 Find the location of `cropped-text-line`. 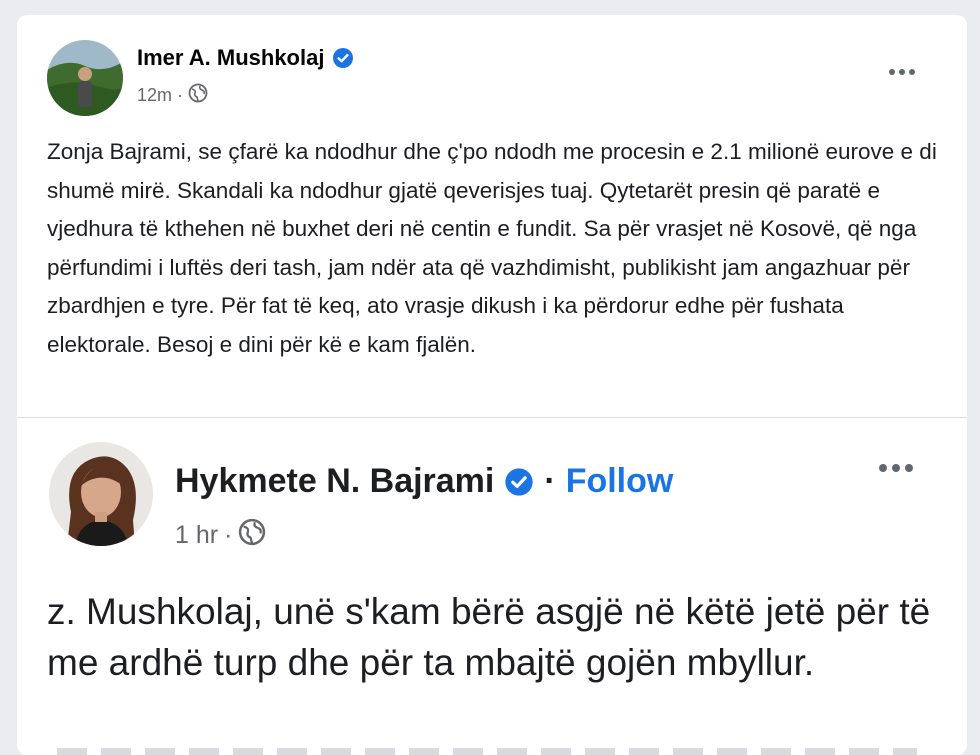

cropped-text-line is located at coordinates (487, 751).